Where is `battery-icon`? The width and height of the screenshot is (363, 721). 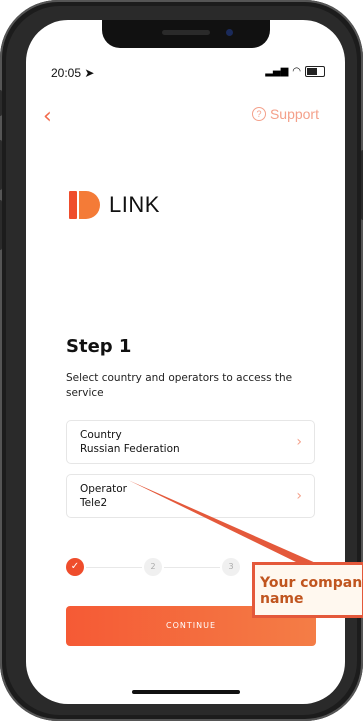
battery-icon is located at coordinates (315, 71).